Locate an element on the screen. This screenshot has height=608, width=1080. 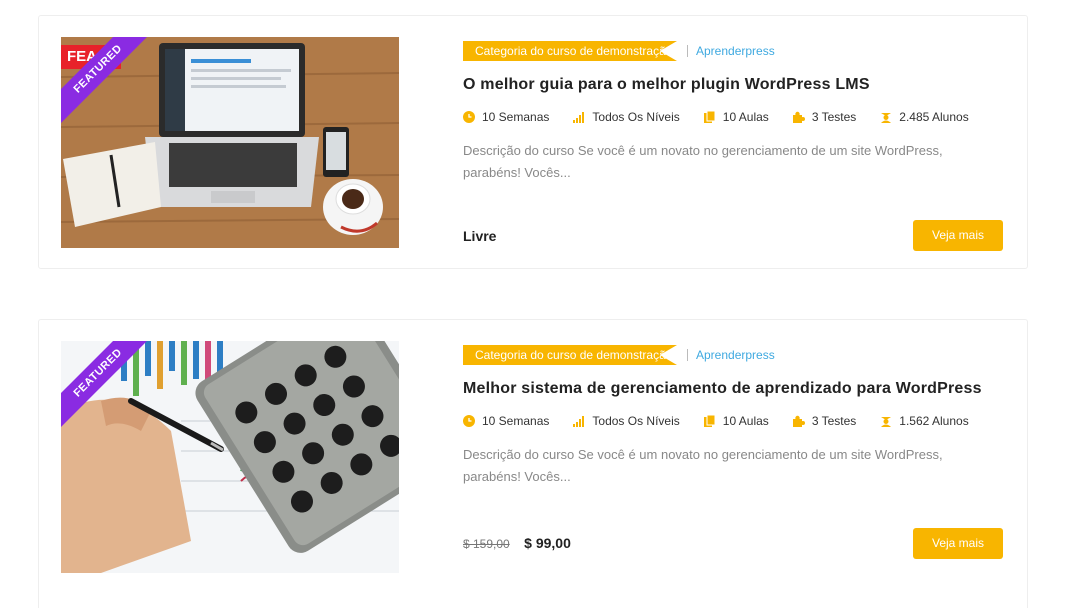
students-text: 2.485 Alunos is located at coordinates (934, 117).